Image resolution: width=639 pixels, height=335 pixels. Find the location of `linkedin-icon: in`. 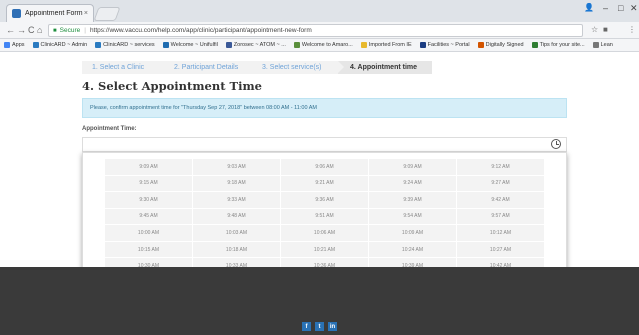

linkedin-icon: in is located at coordinates (332, 326).